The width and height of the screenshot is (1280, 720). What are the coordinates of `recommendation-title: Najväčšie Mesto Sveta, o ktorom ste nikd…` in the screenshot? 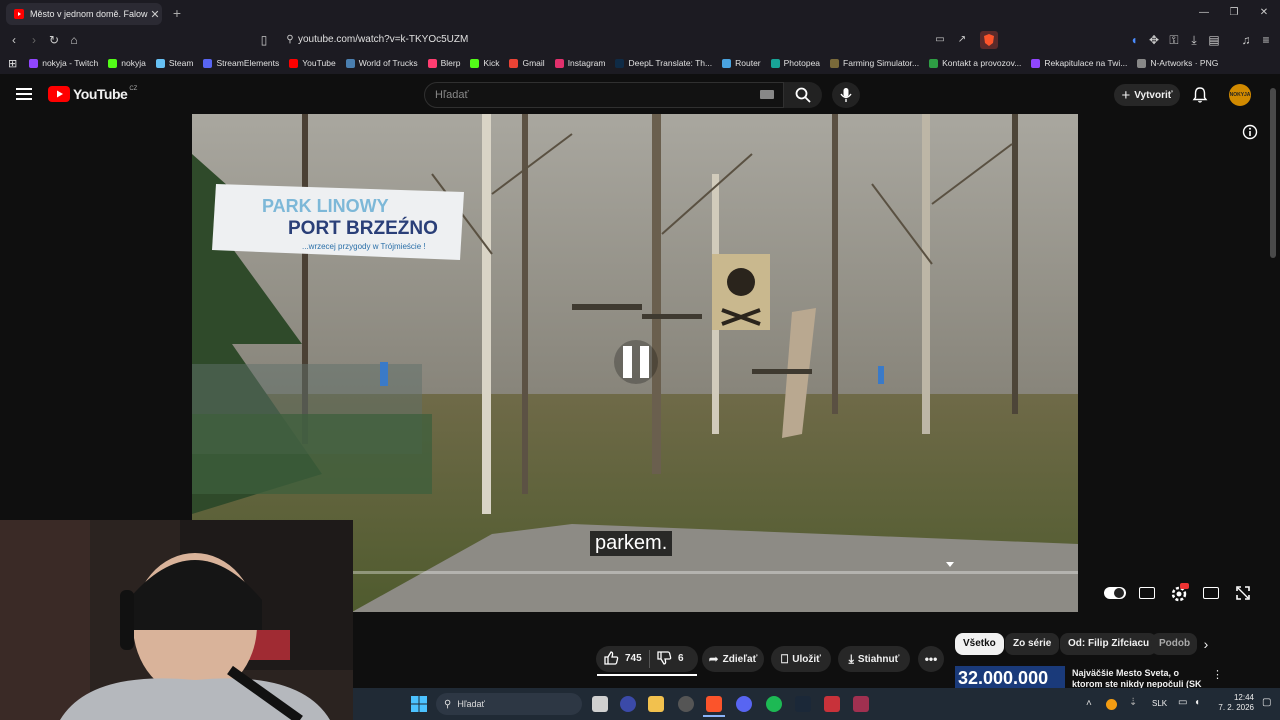 It's located at (1137, 678).